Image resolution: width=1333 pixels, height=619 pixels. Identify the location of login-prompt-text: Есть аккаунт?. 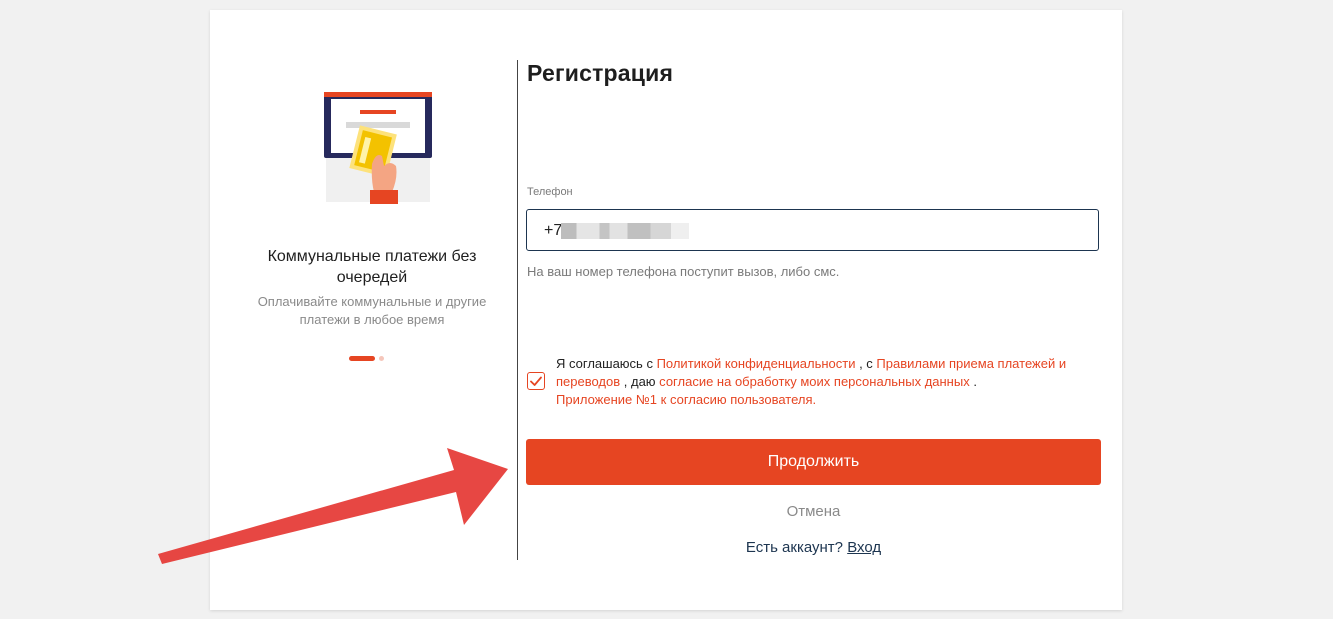
(796, 547).